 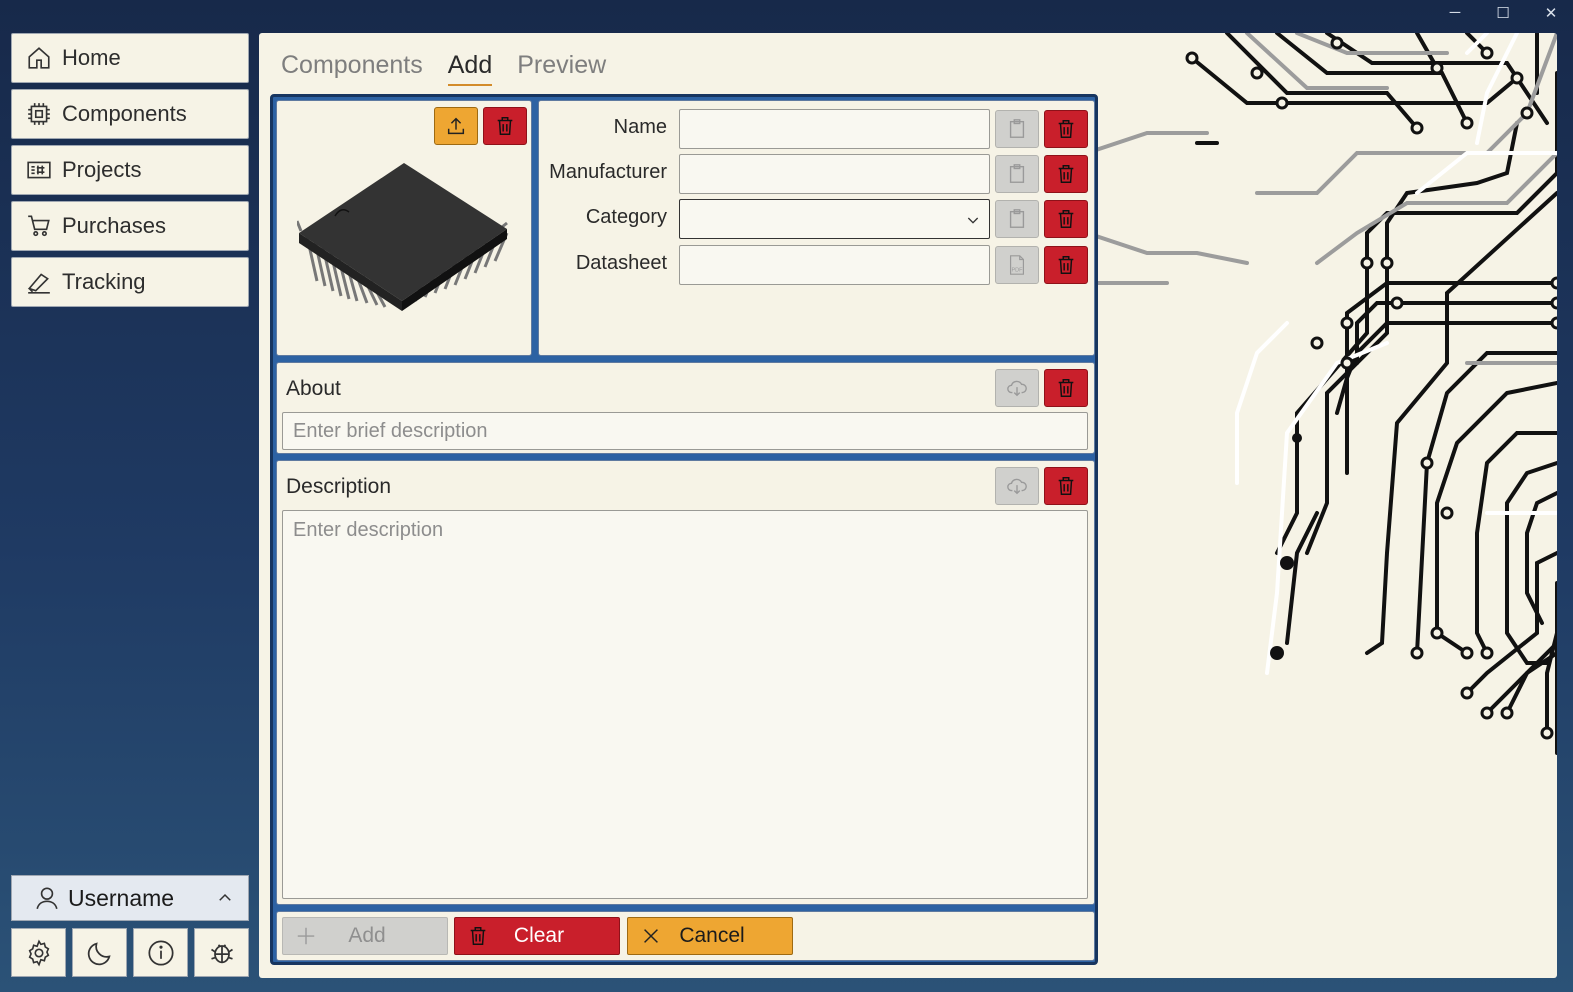 I want to click on plus-icon, so click(x=306, y=936).